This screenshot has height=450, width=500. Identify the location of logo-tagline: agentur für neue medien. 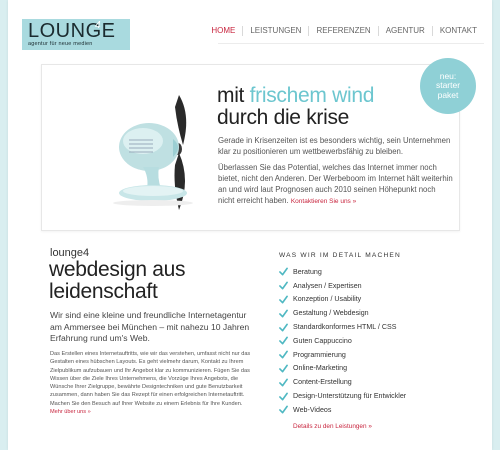
(60, 44).